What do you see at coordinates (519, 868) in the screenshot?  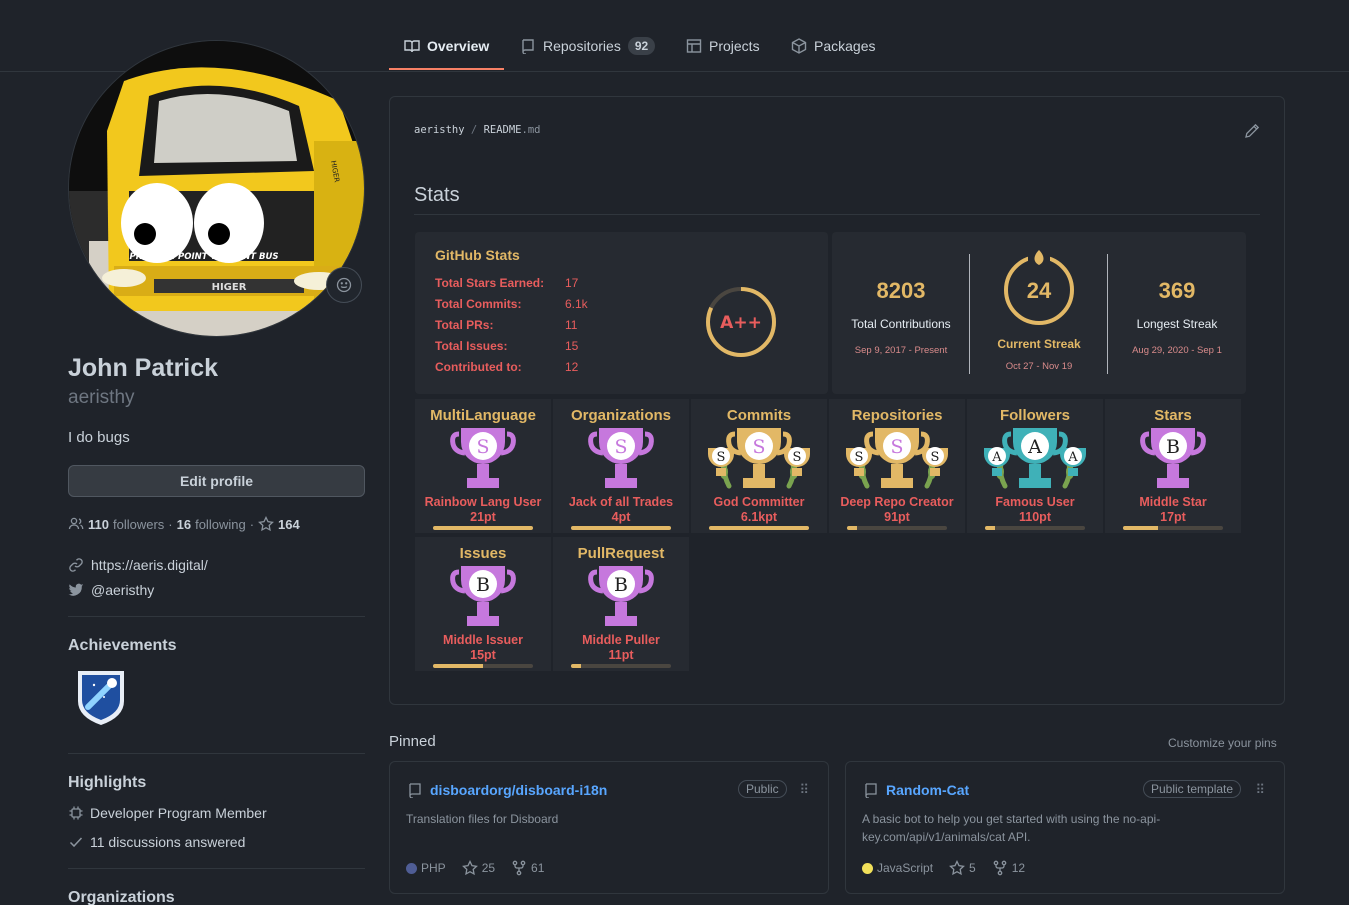 I see `fork-icon` at bounding box center [519, 868].